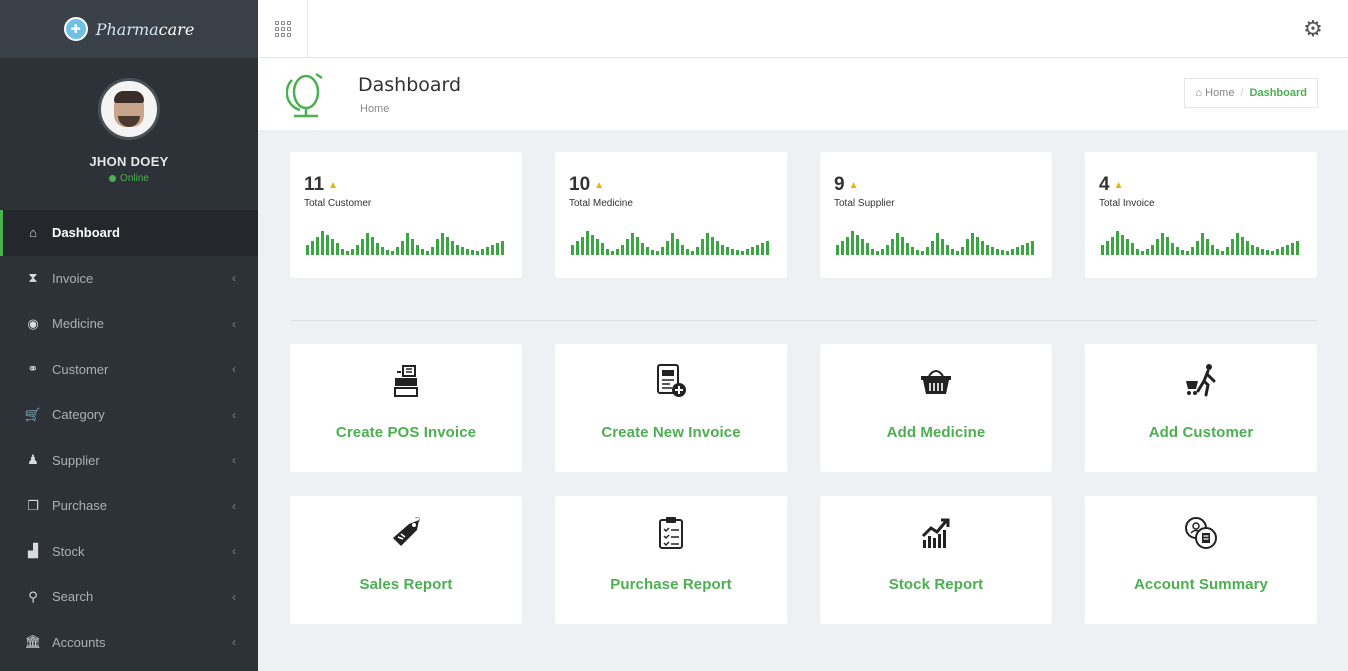  Describe the element at coordinates (671, 432) in the screenshot. I see `action-label: Create New Invoice` at that location.